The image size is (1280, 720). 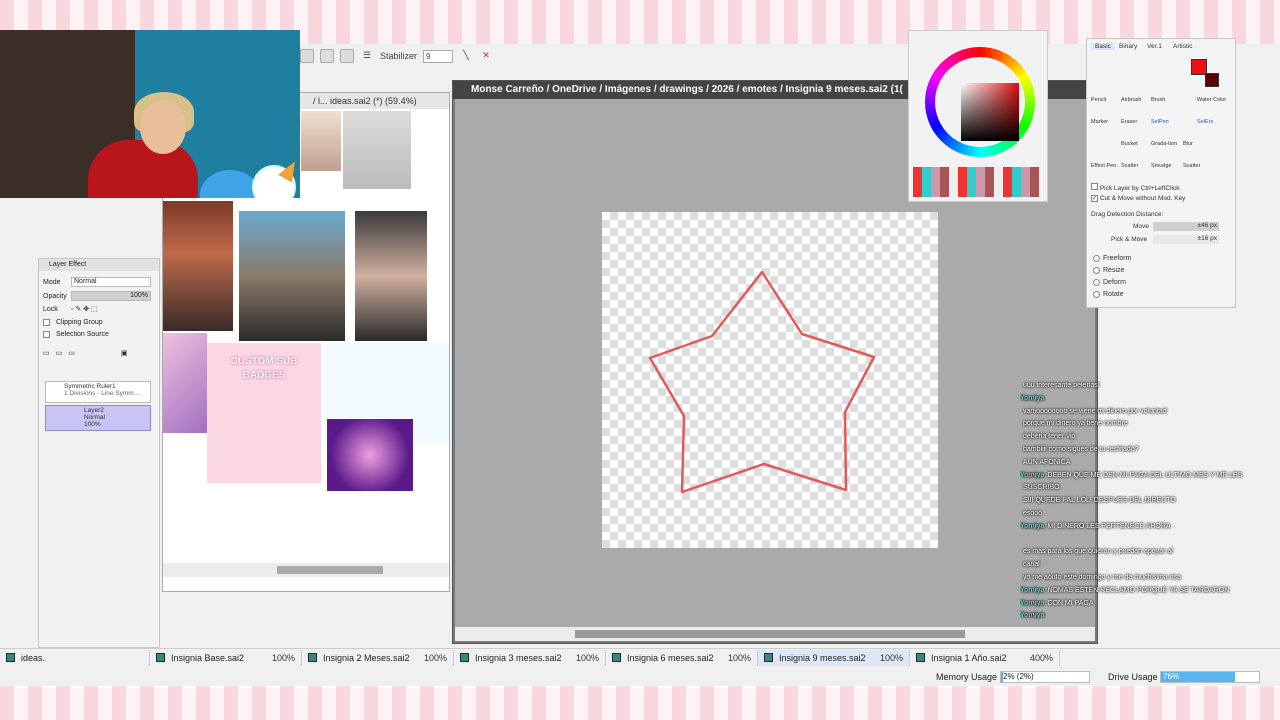 I want to click on chat-text: deberia tener vip, so click(x=1049, y=437).